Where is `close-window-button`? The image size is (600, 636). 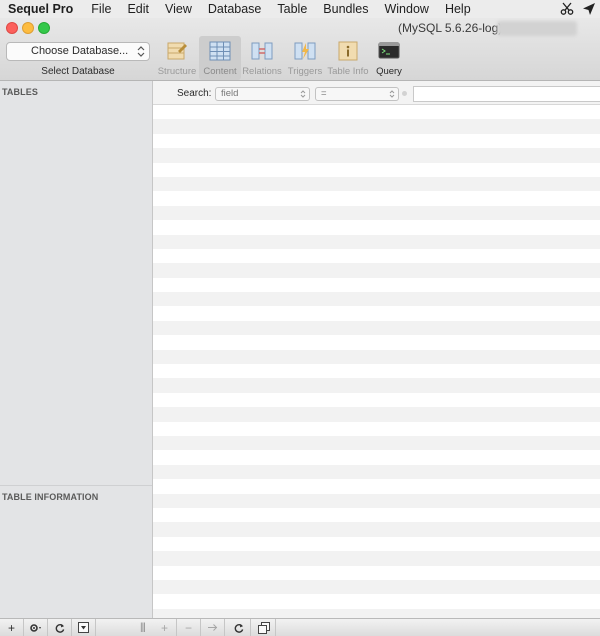
close-window-button is located at coordinates (12, 28).